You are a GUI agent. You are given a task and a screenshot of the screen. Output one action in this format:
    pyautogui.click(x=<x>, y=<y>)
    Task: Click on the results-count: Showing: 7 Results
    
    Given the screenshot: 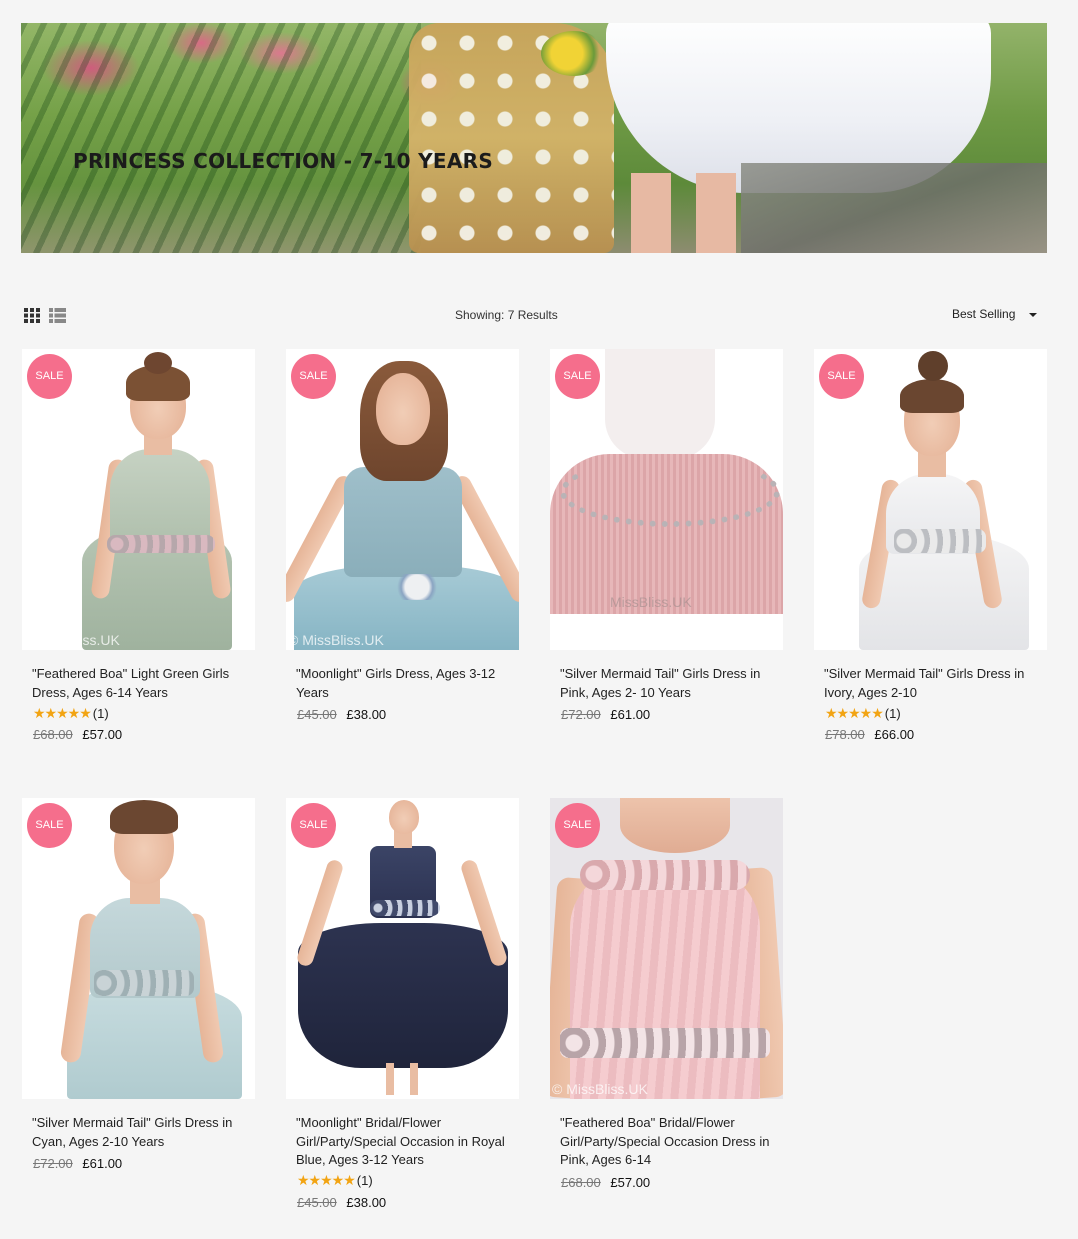 What is the action you would take?
    pyautogui.click(x=506, y=315)
    